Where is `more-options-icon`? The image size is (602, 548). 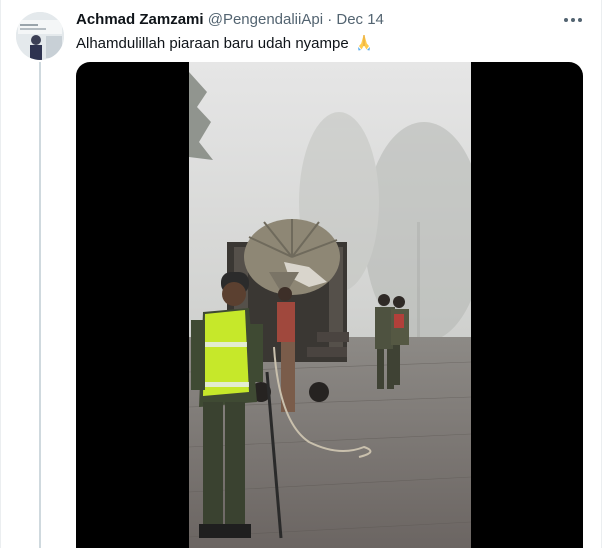
more-options-icon is located at coordinates (574, 20).